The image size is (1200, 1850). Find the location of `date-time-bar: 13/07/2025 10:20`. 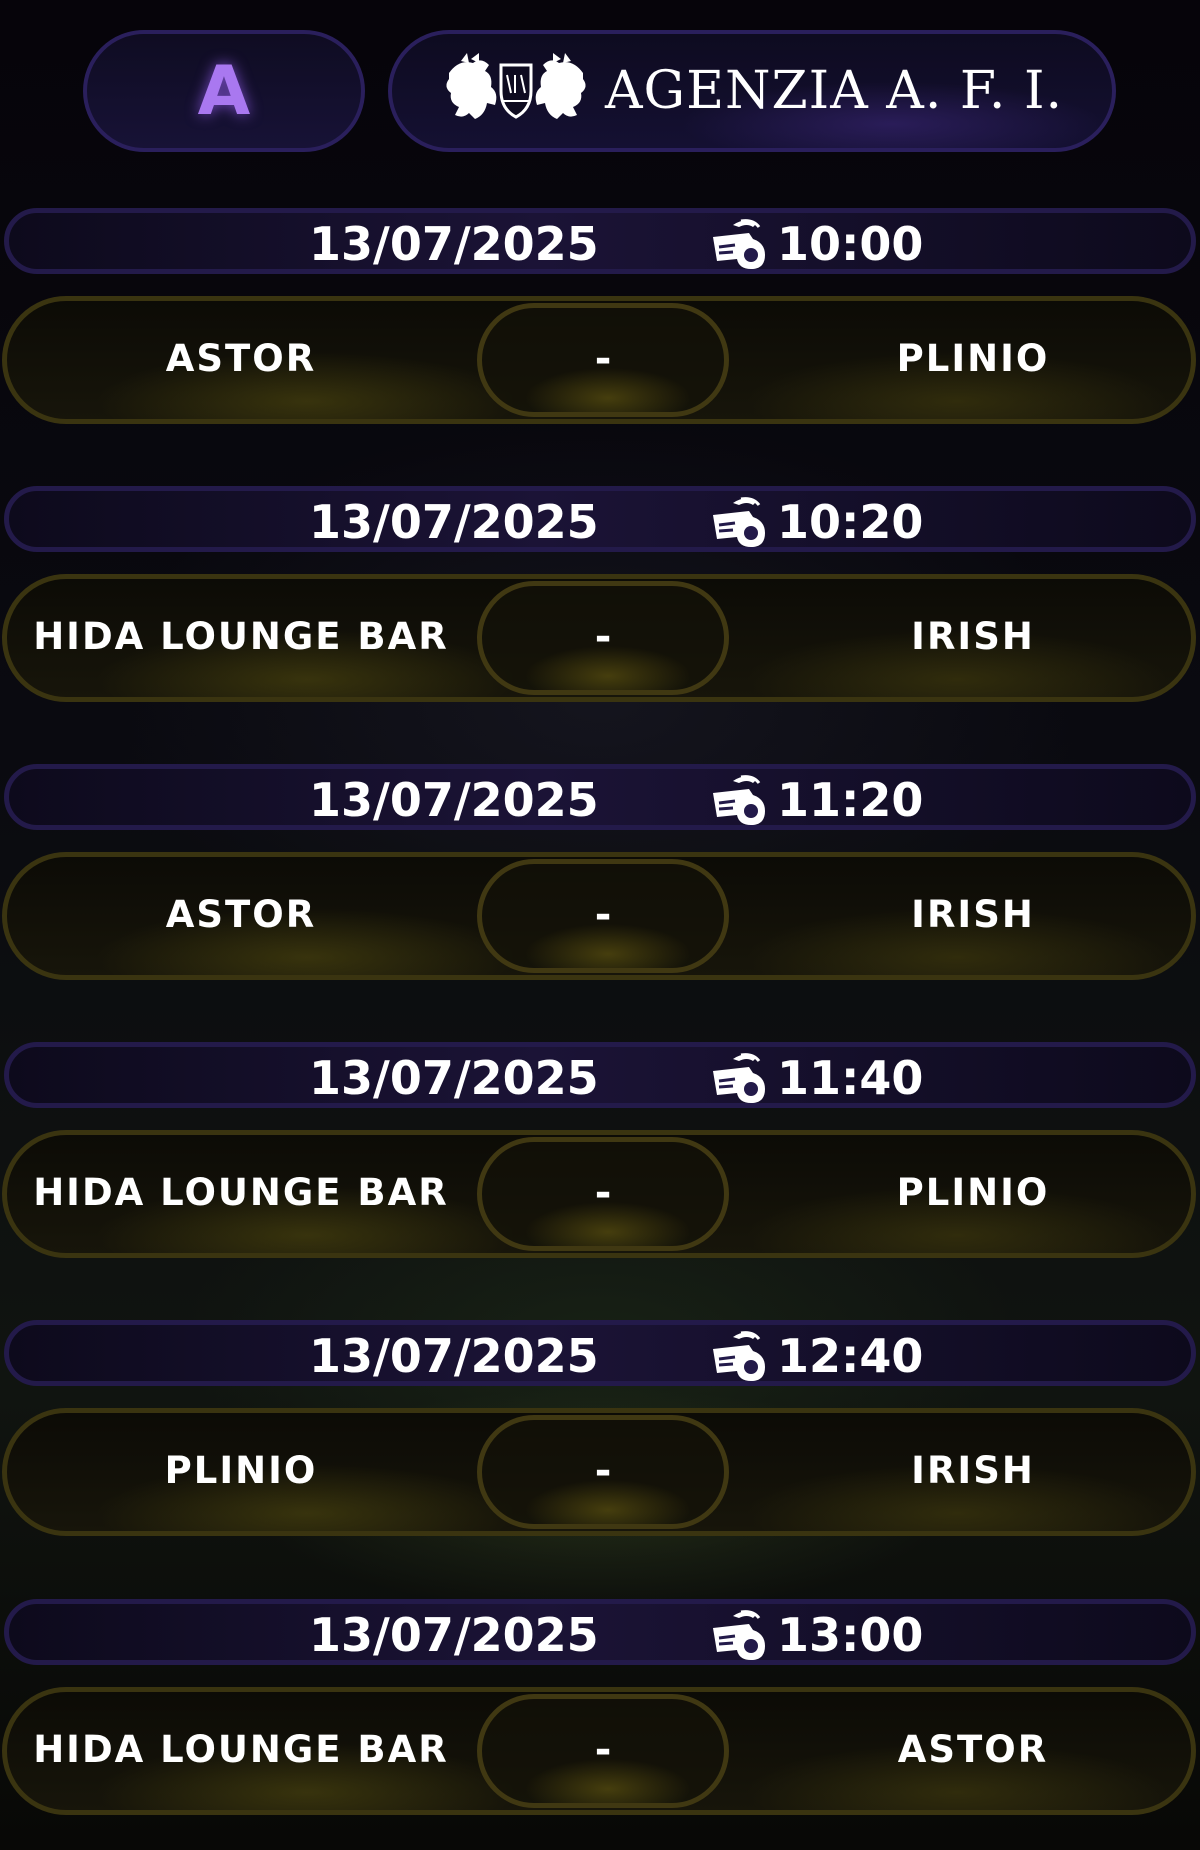

date-time-bar: 13/07/2025 10:20 is located at coordinates (600, 519).